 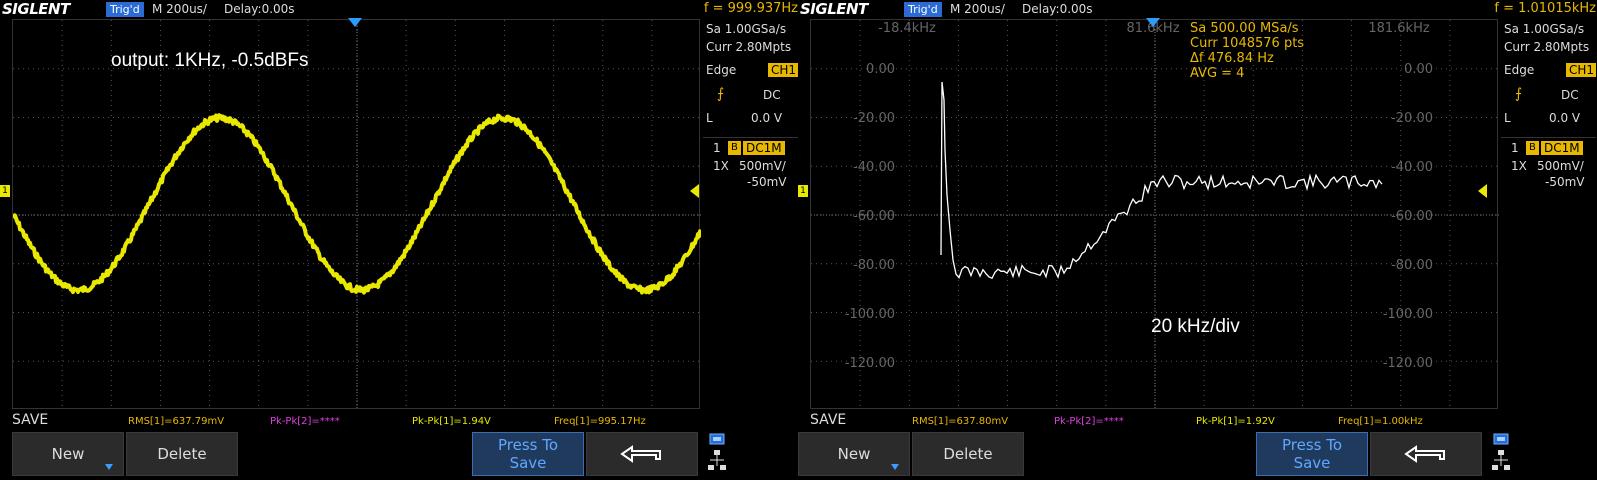 I want to click on fft-info-line: Sa 500.00 MSa/s, so click(x=1244, y=28).